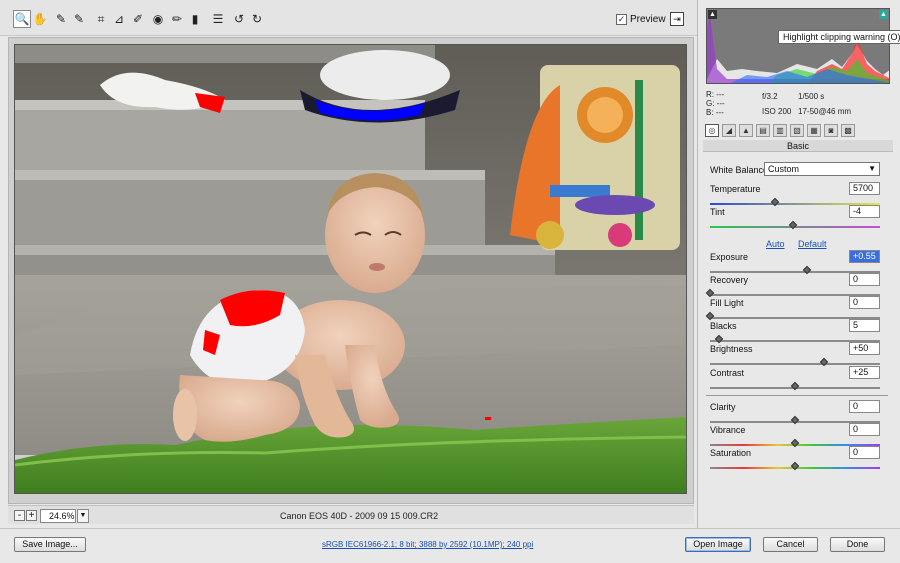 The height and width of the screenshot is (563, 900). I want to click on white-balance-select: Custom ▼, so click(822, 169).